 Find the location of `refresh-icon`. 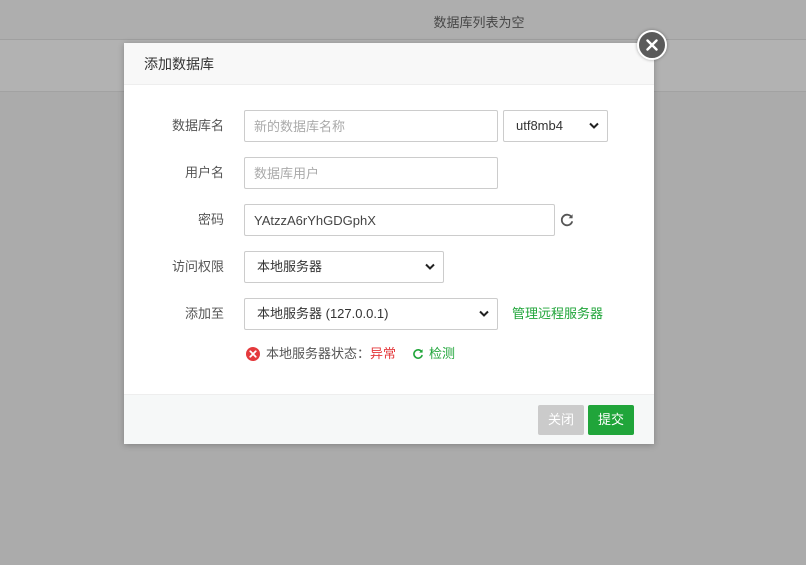

refresh-icon is located at coordinates (567, 220).